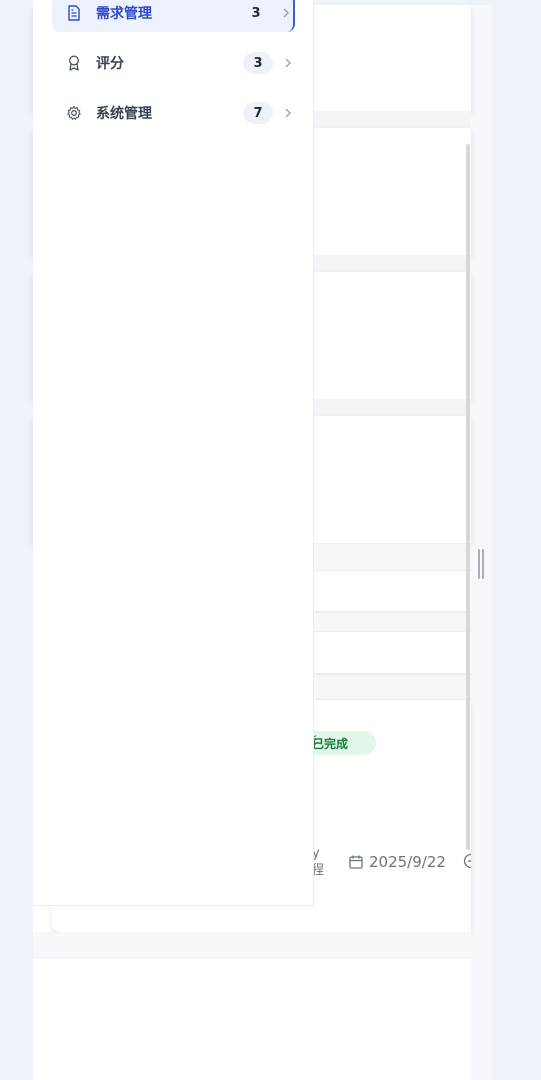 The height and width of the screenshot is (1080, 541). I want to click on document-icon, so click(74, 13).